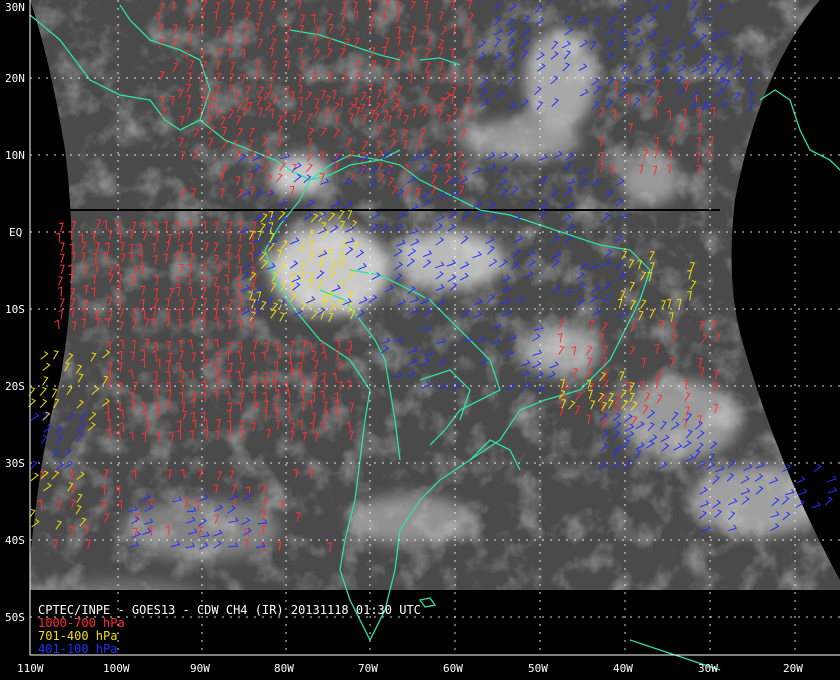 This screenshot has height=680, width=840. Describe the element at coordinates (284, 668) in the screenshot. I see `lon-label-80w: 80W` at that location.